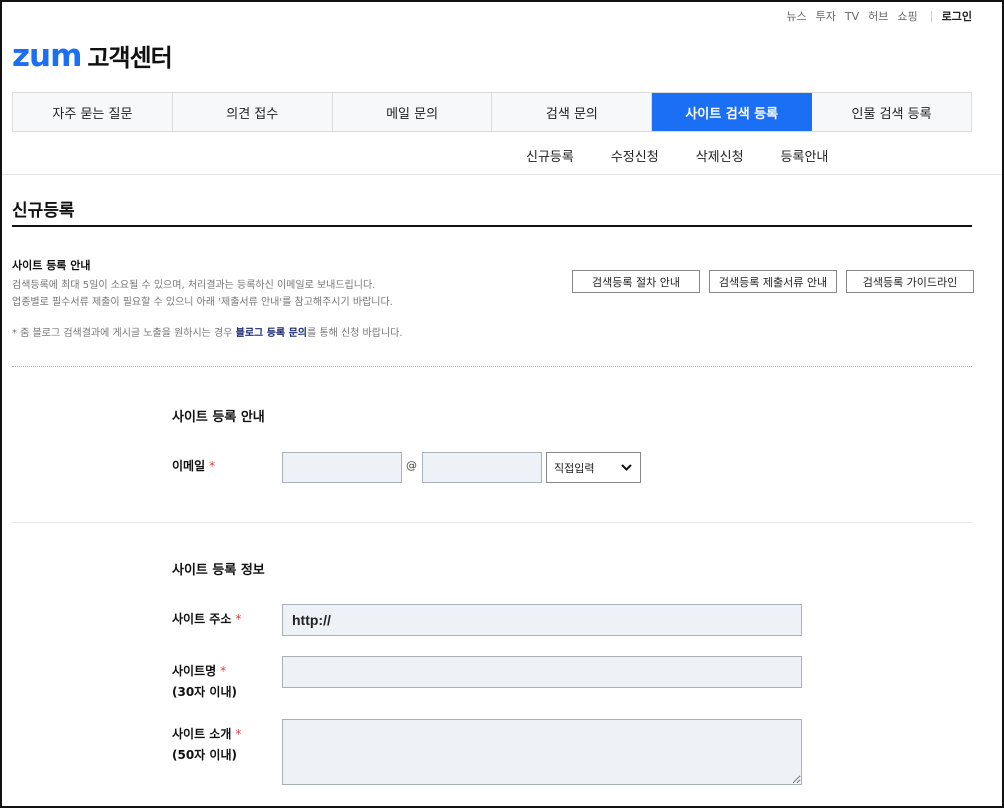 The image size is (1004, 808). Describe the element at coordinates (635, 155) in the screenshot. I see `subtab-modify: 수정신청` at that location.